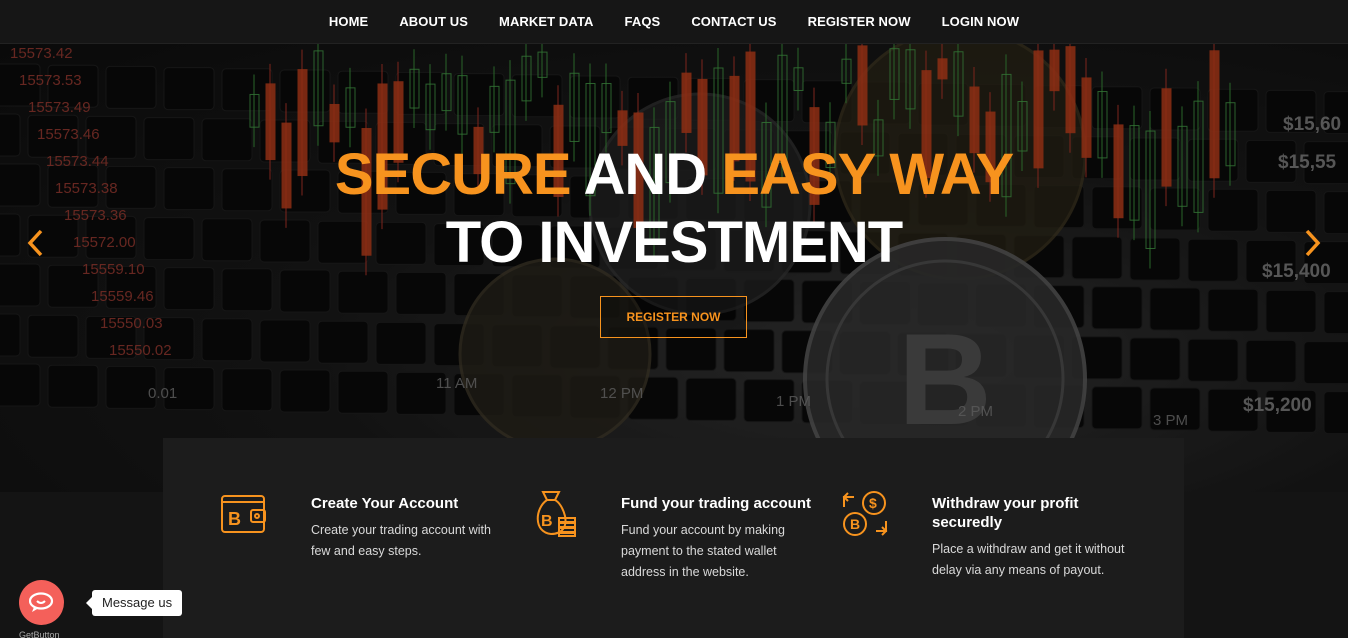  I want to click on headline-easy-way: EASY WAY, so click(867, 174).